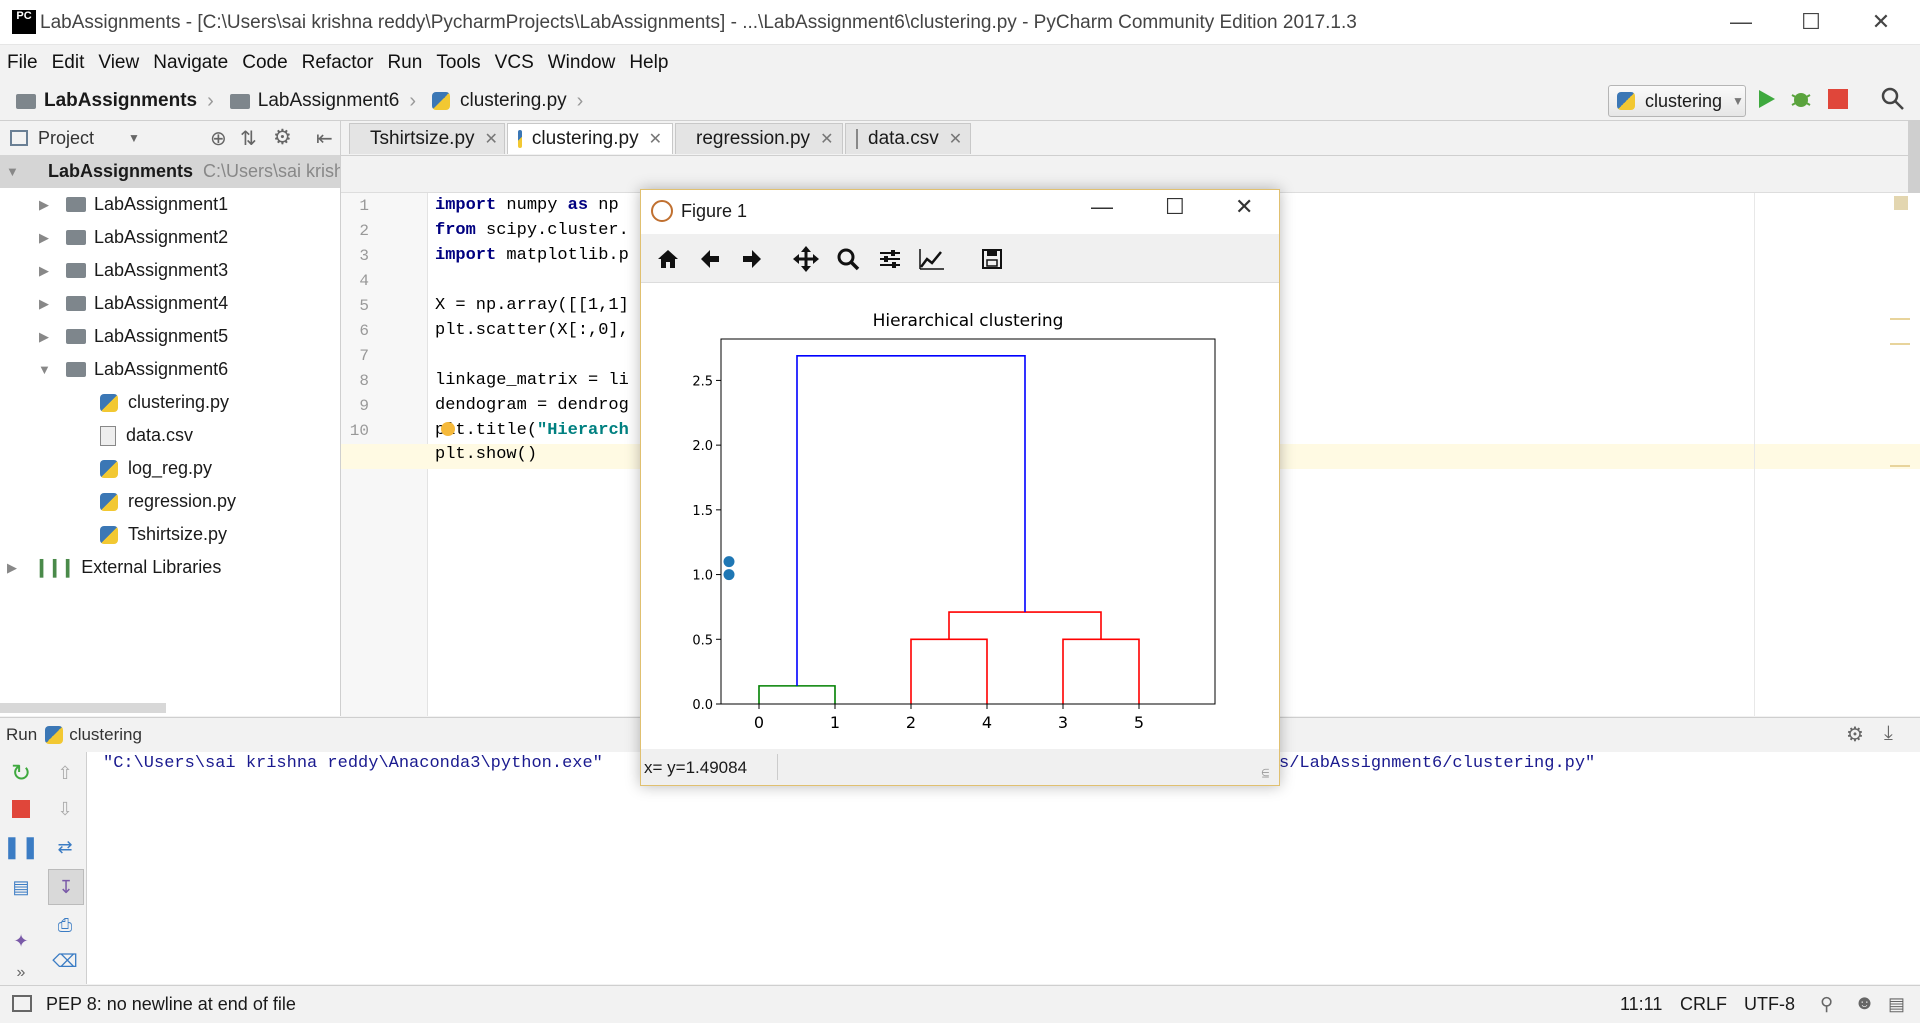  Describe the element at coordinates (1888, 733) in the screenshot. I see `hide-panel-icon: ⤓` at that location.